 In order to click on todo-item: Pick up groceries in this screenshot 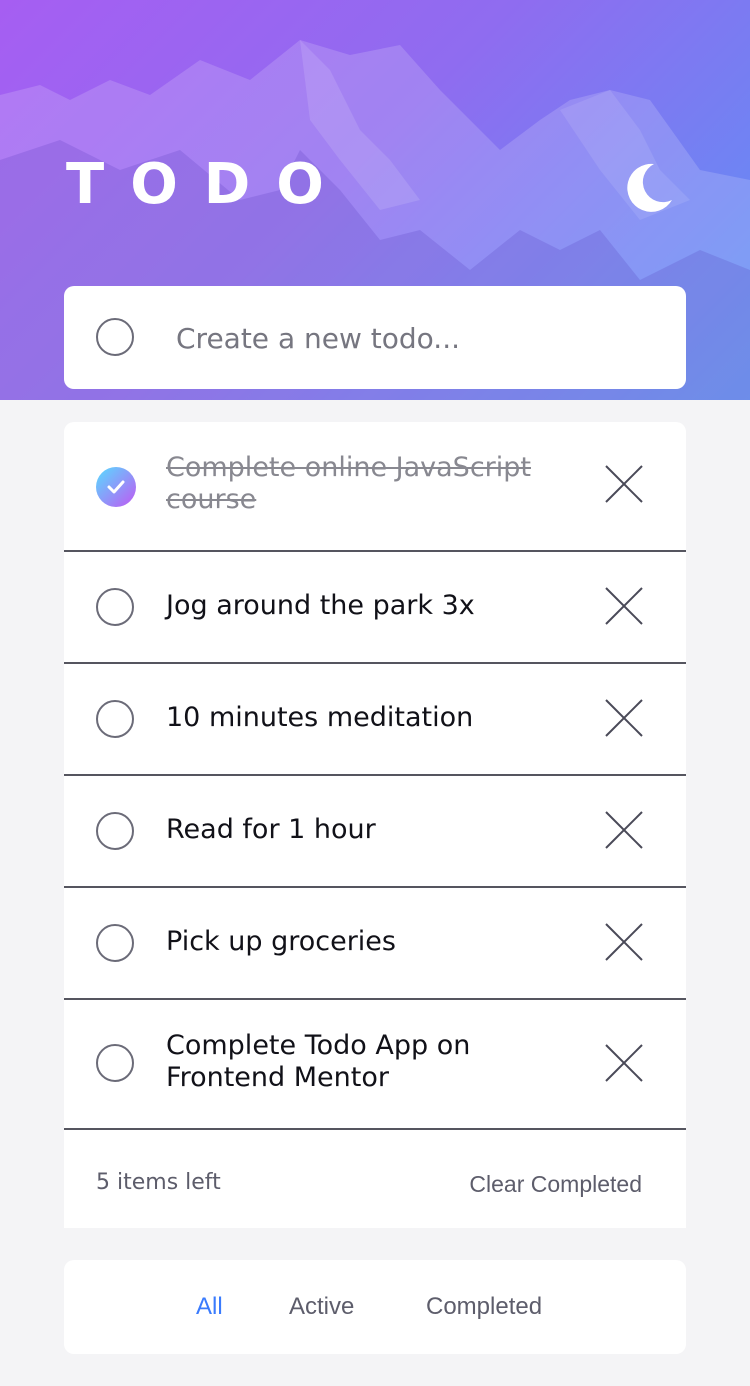, I will do `click(375, 944)`.